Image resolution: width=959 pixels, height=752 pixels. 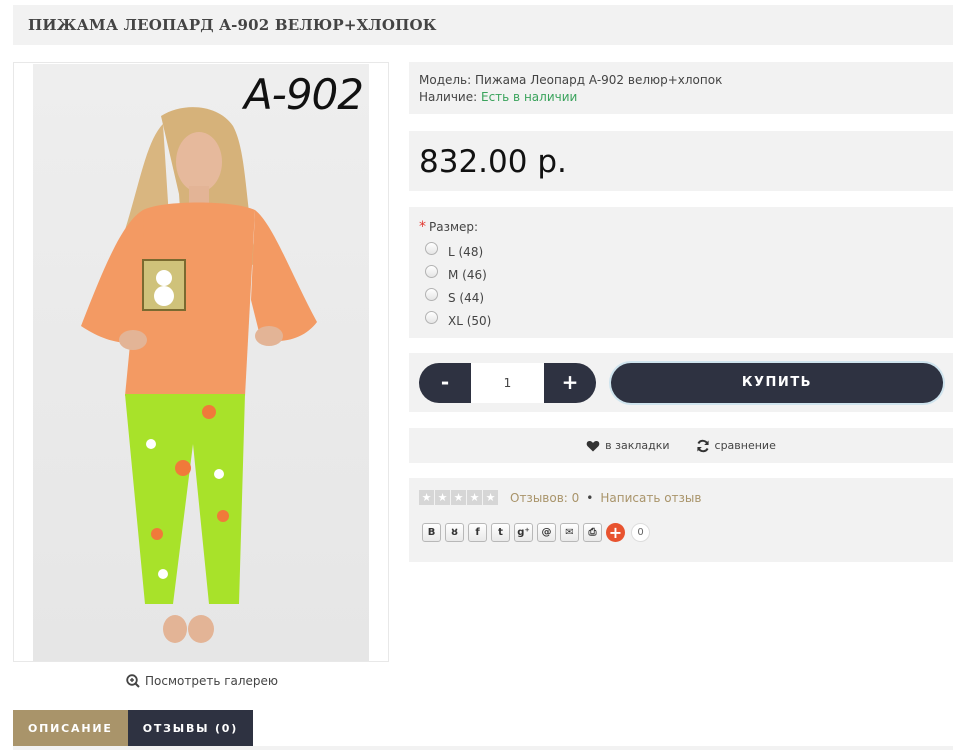 What do you see at coordinates (493, 162) in the screenshot?
I see `price: 832.00 р.` at bounding box center [493, 162].